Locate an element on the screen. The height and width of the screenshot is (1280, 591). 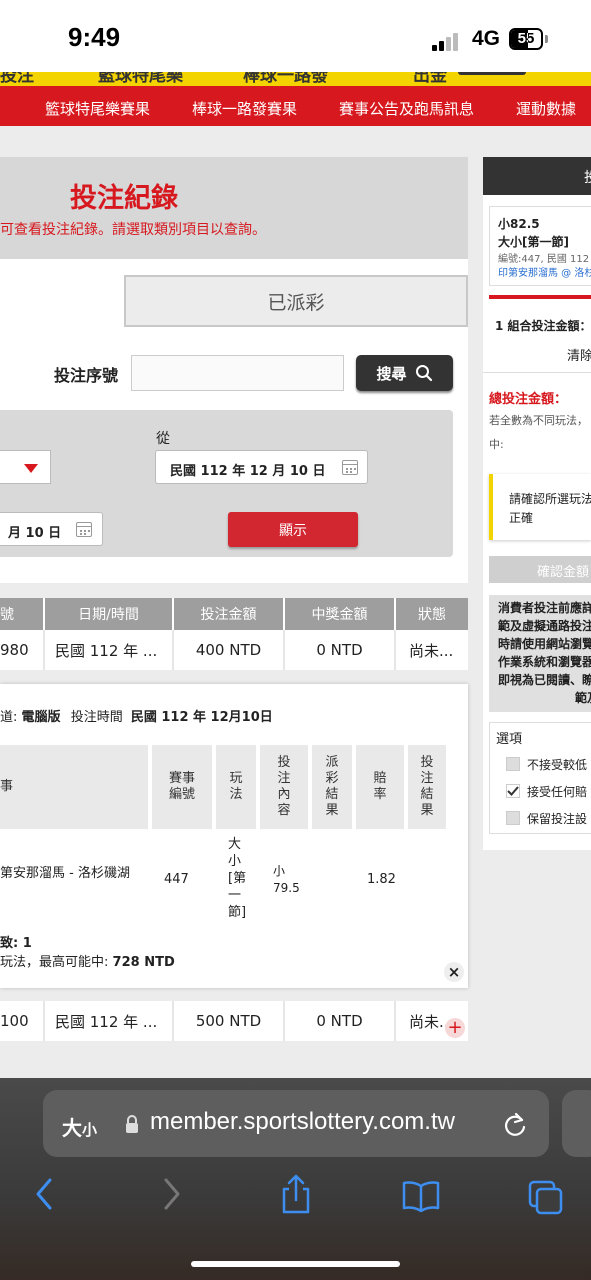
bookmarks-icon is located at coordinates (421, 1194).